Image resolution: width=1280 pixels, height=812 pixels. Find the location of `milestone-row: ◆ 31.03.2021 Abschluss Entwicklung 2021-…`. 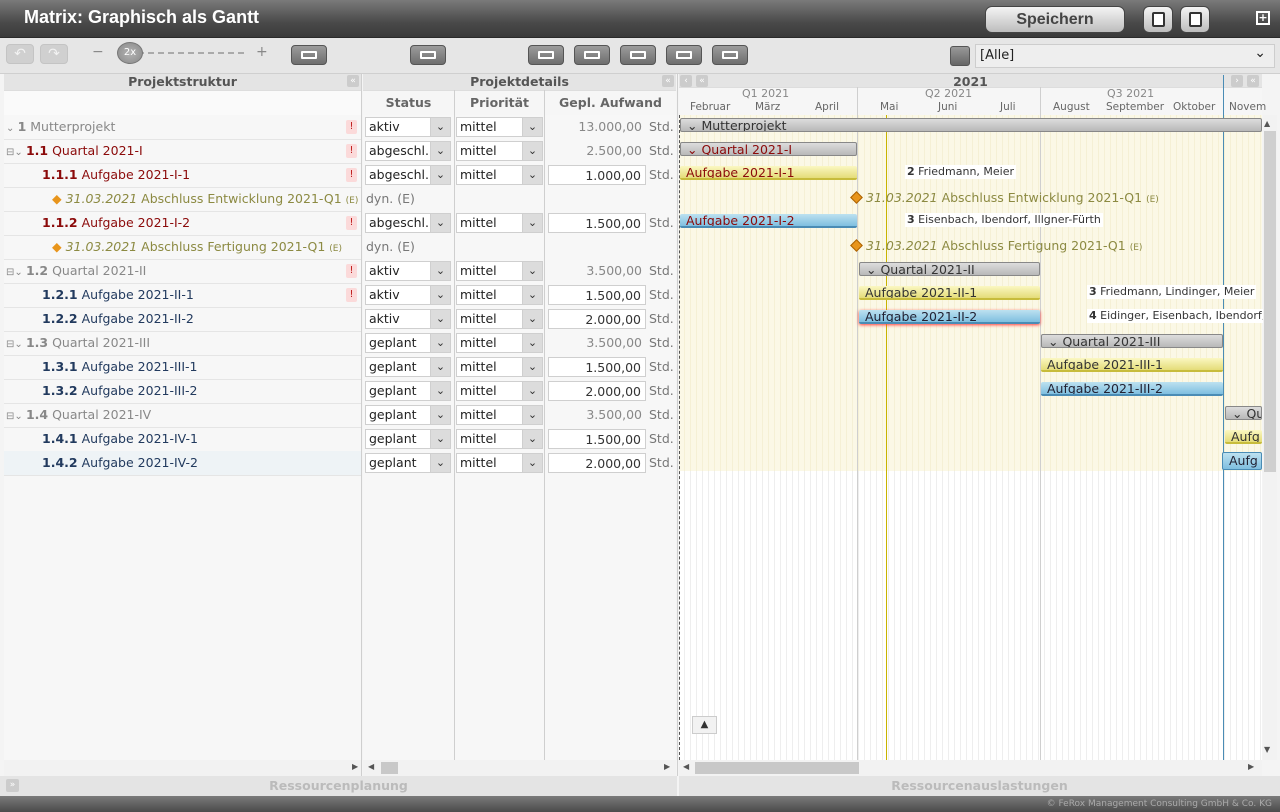

milestone-row: ◆ 31.03.2021 Abschluss Entwicklung 2021-… is located at coordinates (205, 199).